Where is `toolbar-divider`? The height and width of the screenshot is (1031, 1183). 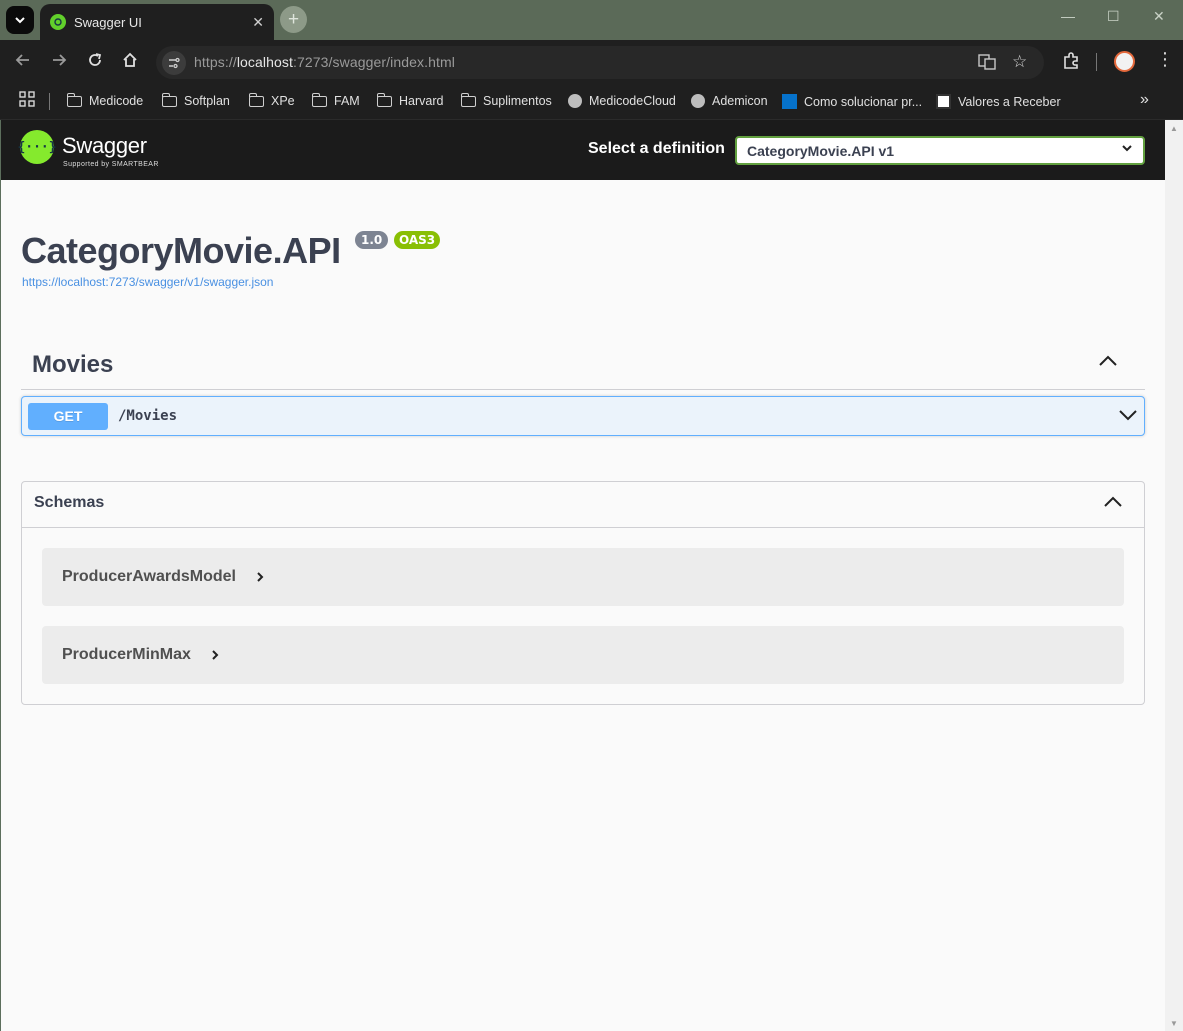 toolbar-divider is located at coordinates (1096, 62).